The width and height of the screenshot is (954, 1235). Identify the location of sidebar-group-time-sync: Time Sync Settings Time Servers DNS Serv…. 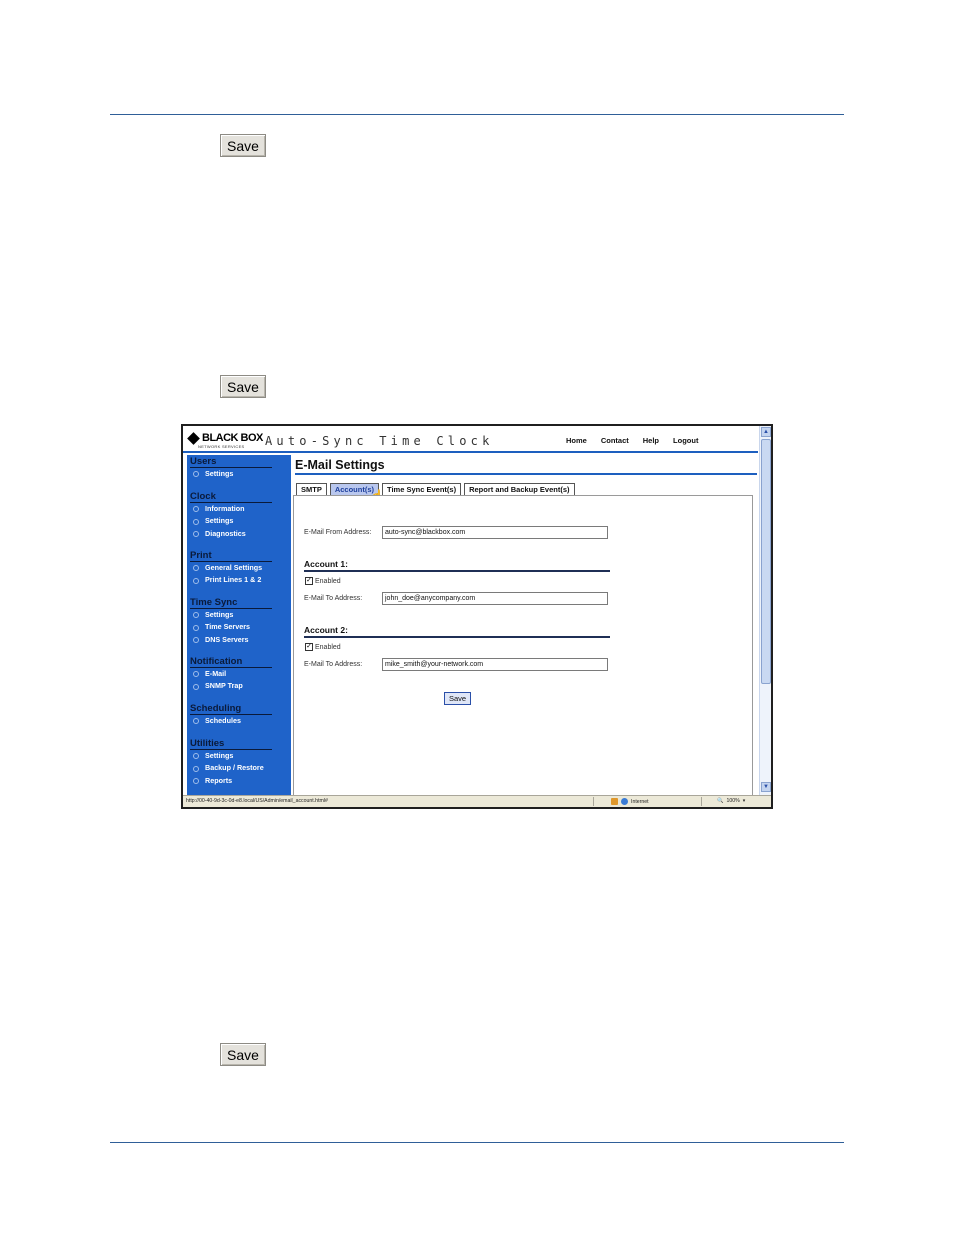
(231, 622).